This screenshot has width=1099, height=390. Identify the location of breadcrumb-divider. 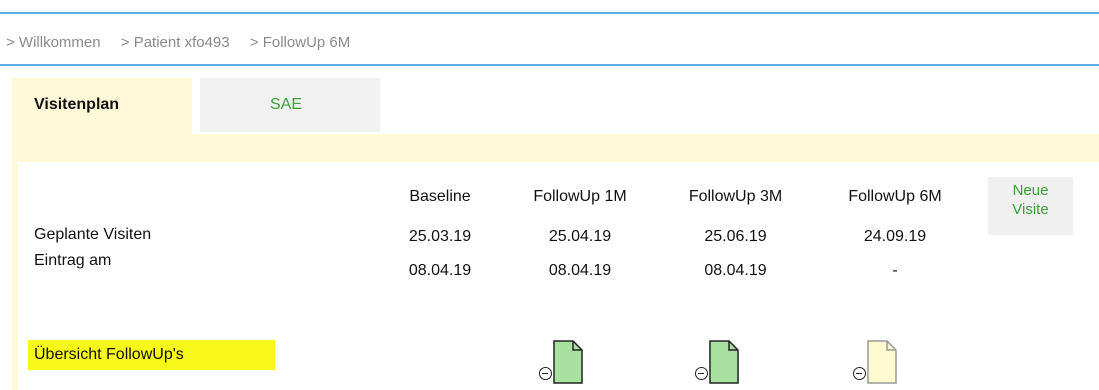
(549, 65).